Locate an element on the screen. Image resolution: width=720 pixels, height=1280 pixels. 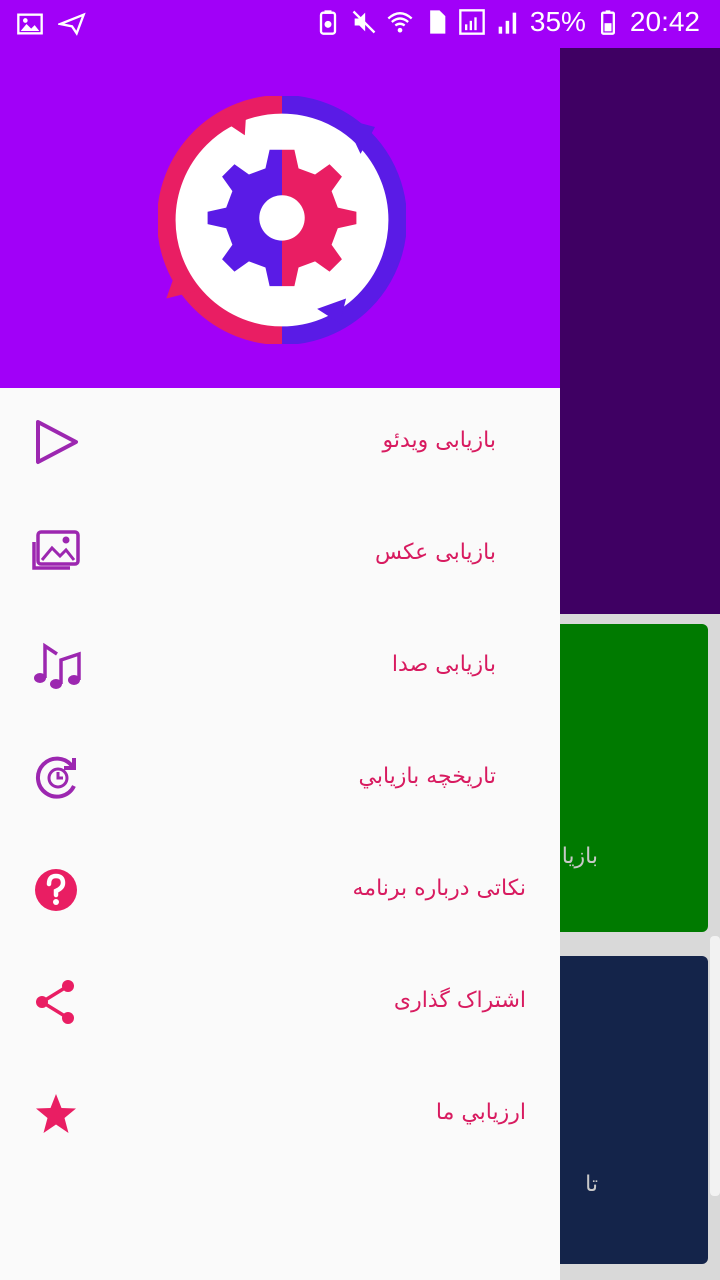
menu-item-label: ارزيابي ما is located at coordinates (480, 1112).